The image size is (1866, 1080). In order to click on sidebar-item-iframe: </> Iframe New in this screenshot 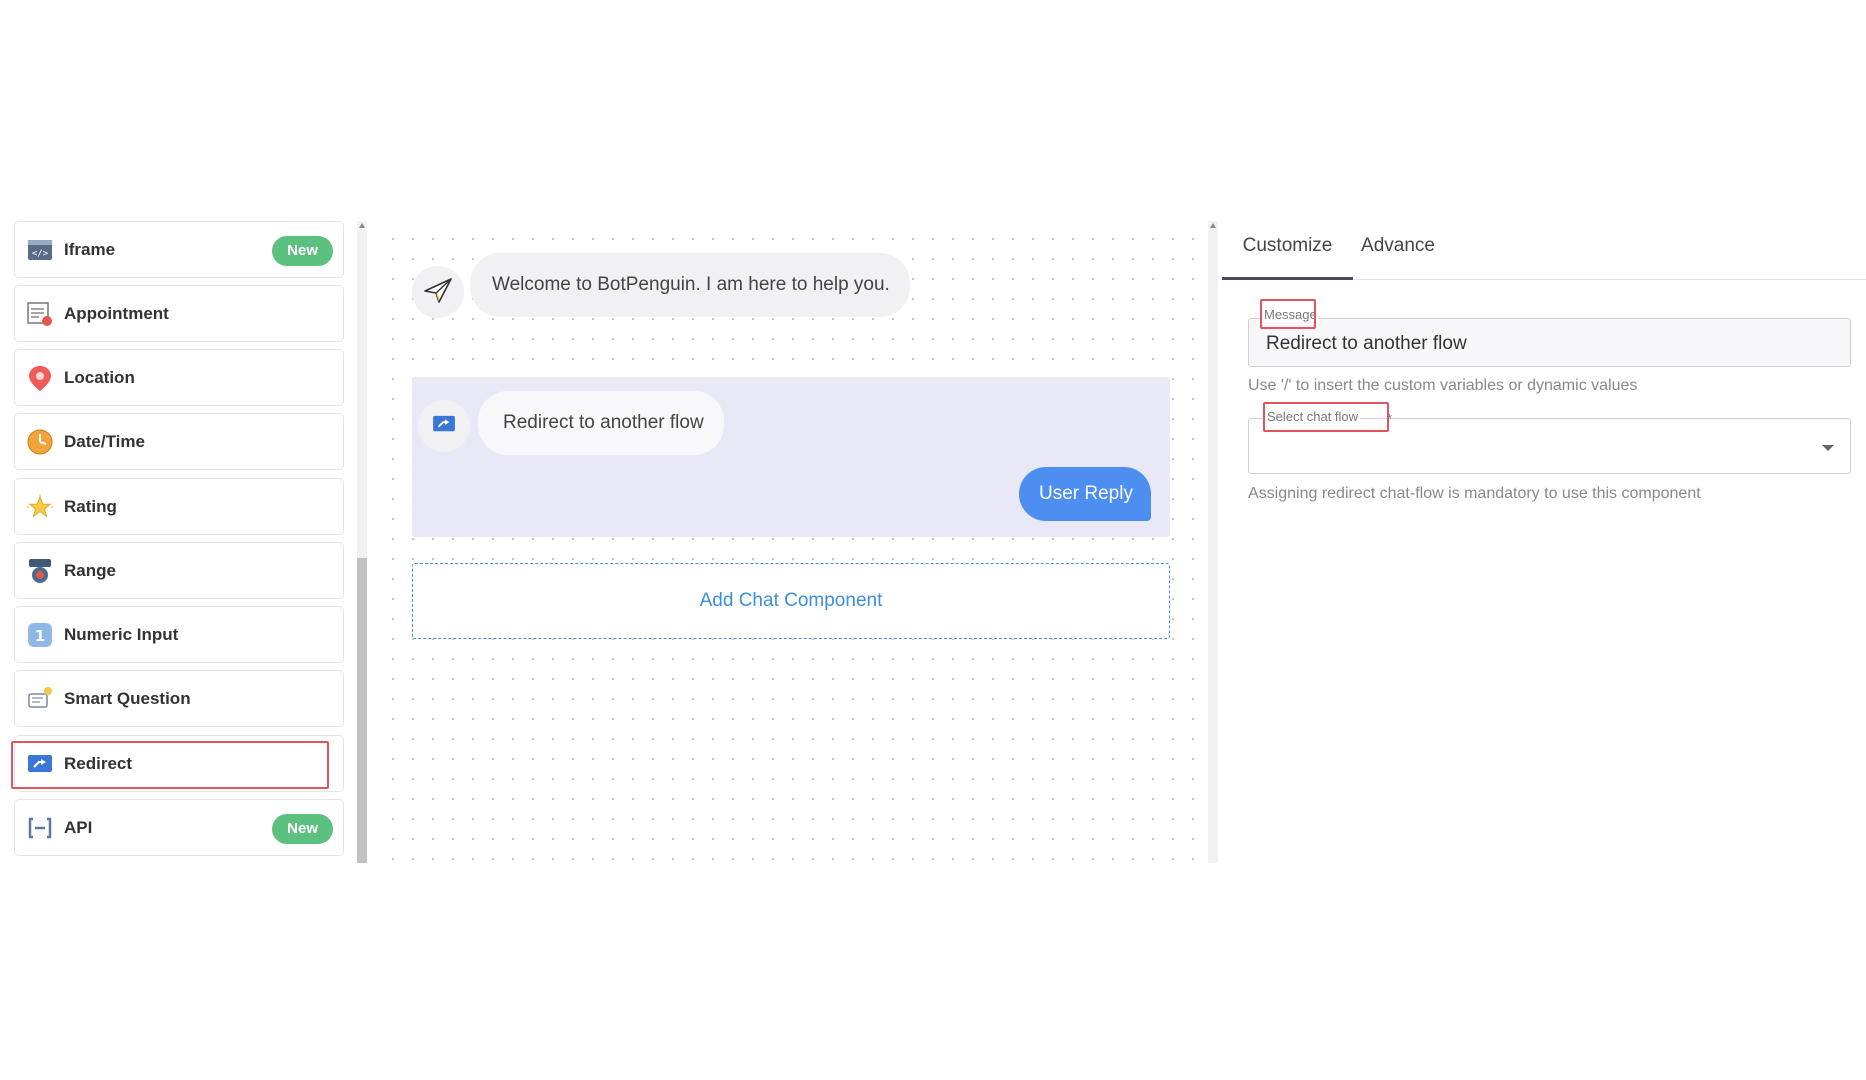, I will do `click(179, 249)`.